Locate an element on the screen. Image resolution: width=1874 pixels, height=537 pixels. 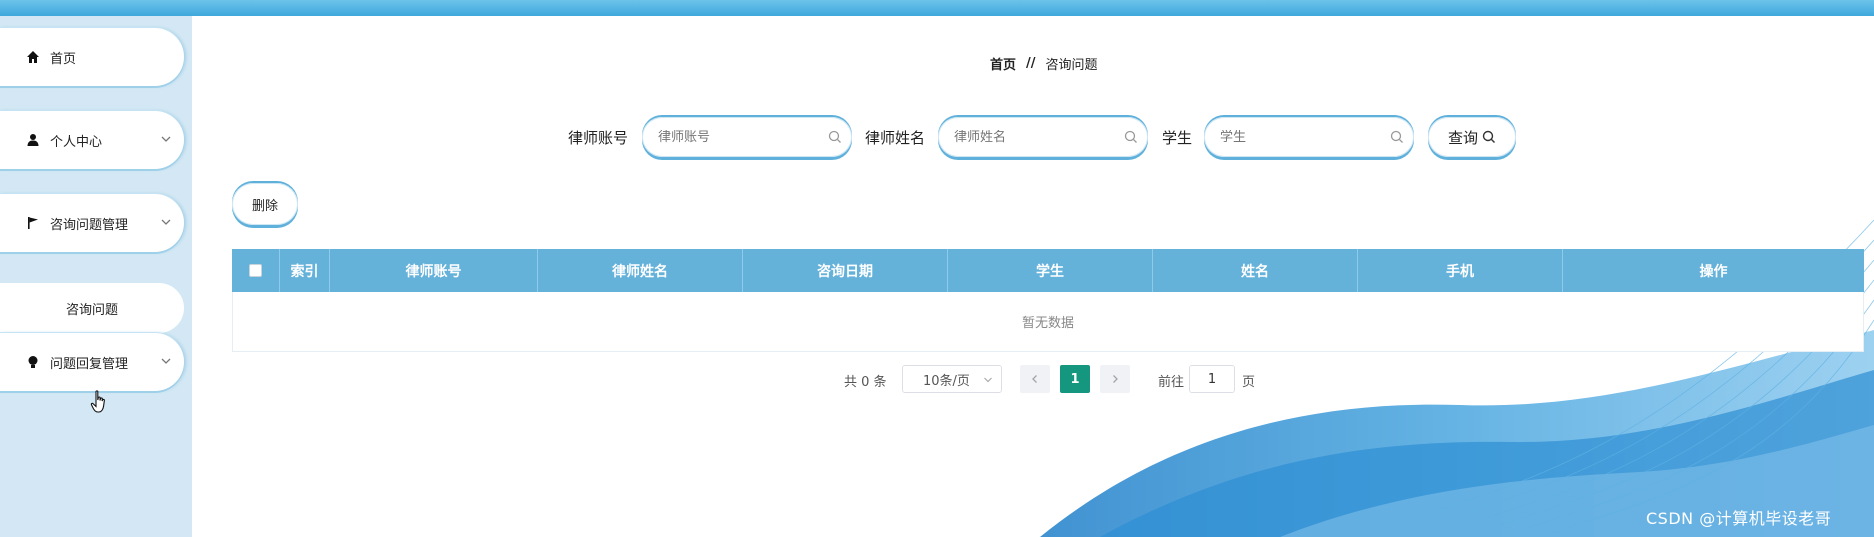
goto-prefix: 前往 is located at coordinates (1171, 382).